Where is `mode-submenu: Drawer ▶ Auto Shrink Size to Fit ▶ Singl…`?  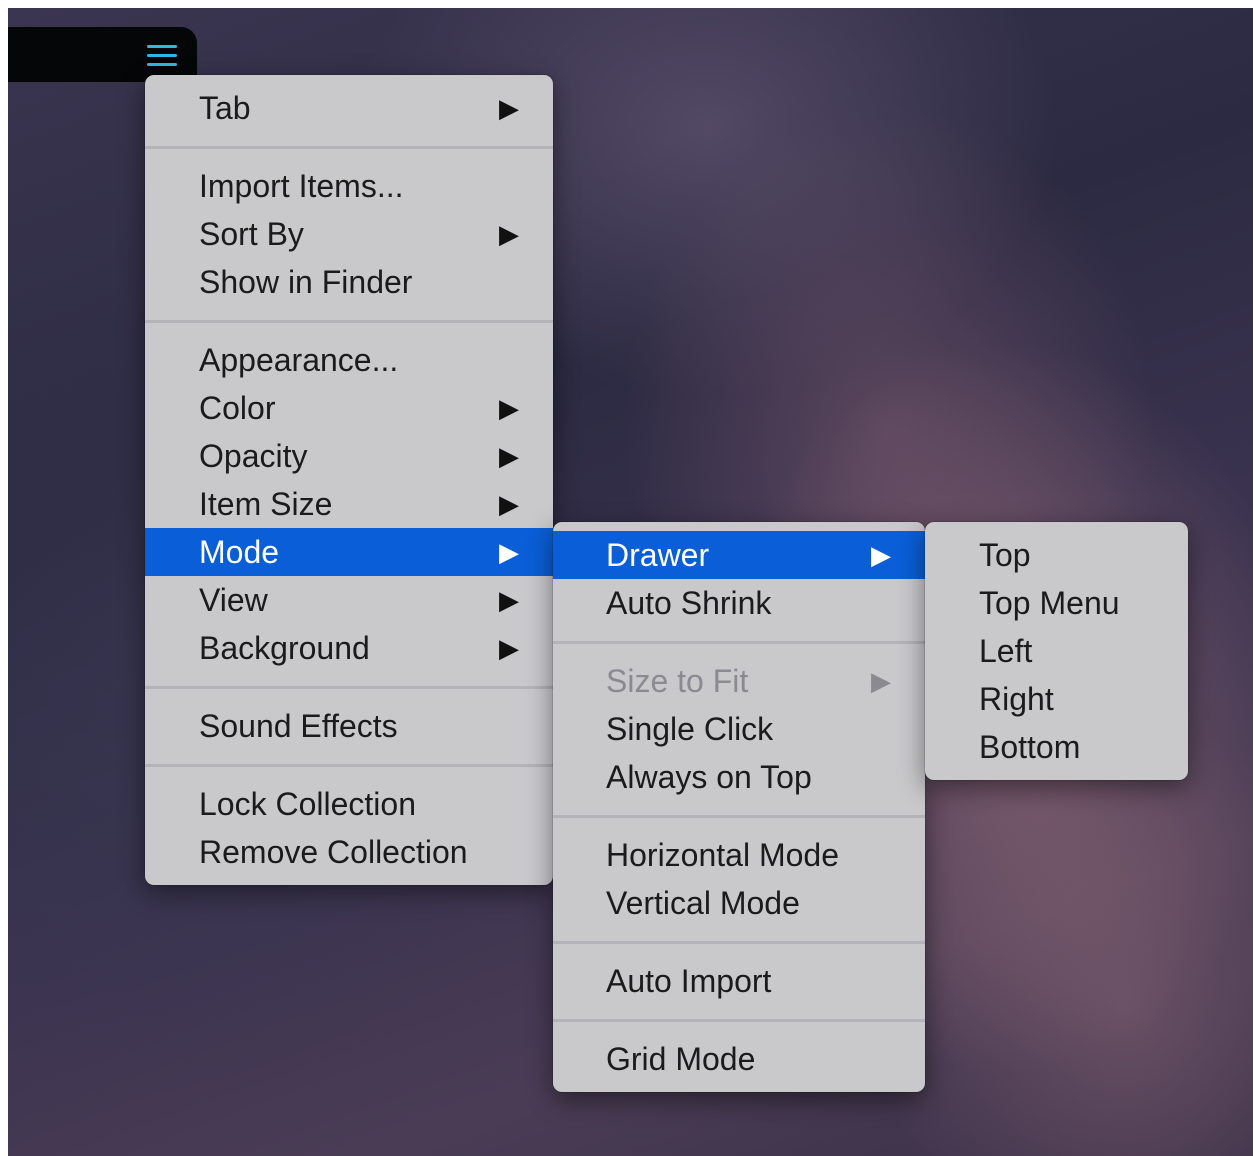 mode-submenu: Drawer ▶ Auto Shrink Size to Fit ▶ Singl… is located at coordinates (739, 807).